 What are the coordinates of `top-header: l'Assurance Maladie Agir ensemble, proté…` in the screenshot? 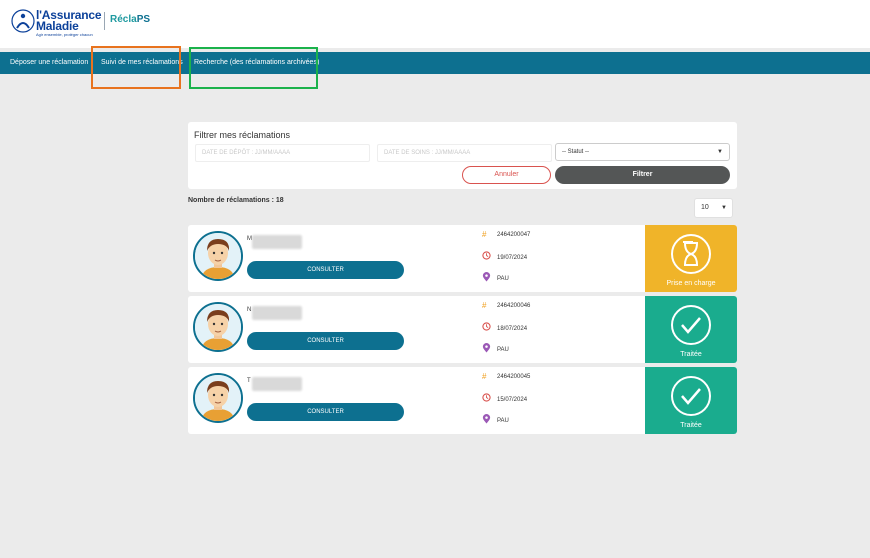 It's located at (435, 24).